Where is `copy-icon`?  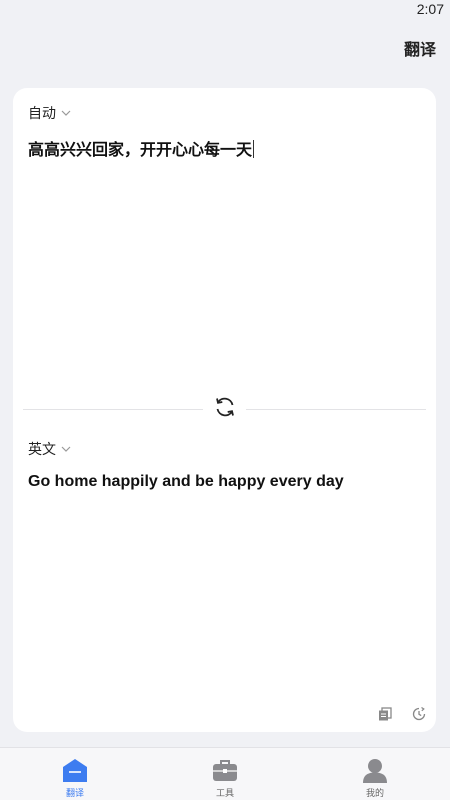
copy-icon is located at coordinates (385, 715).